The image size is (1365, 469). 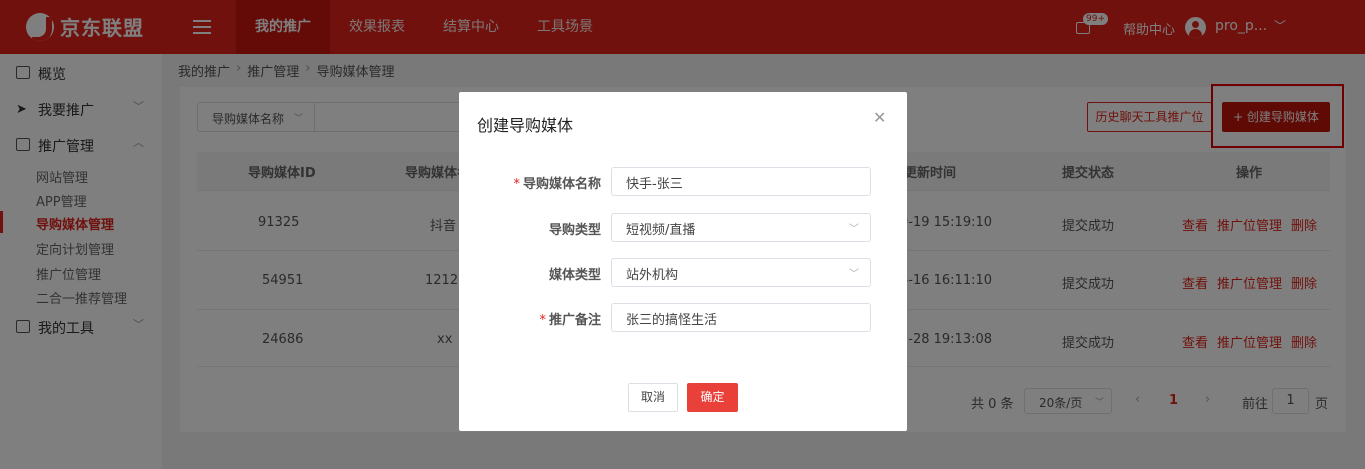 I want to click on field-label-text: 导购媒体名称, so click(x=561, y=184).